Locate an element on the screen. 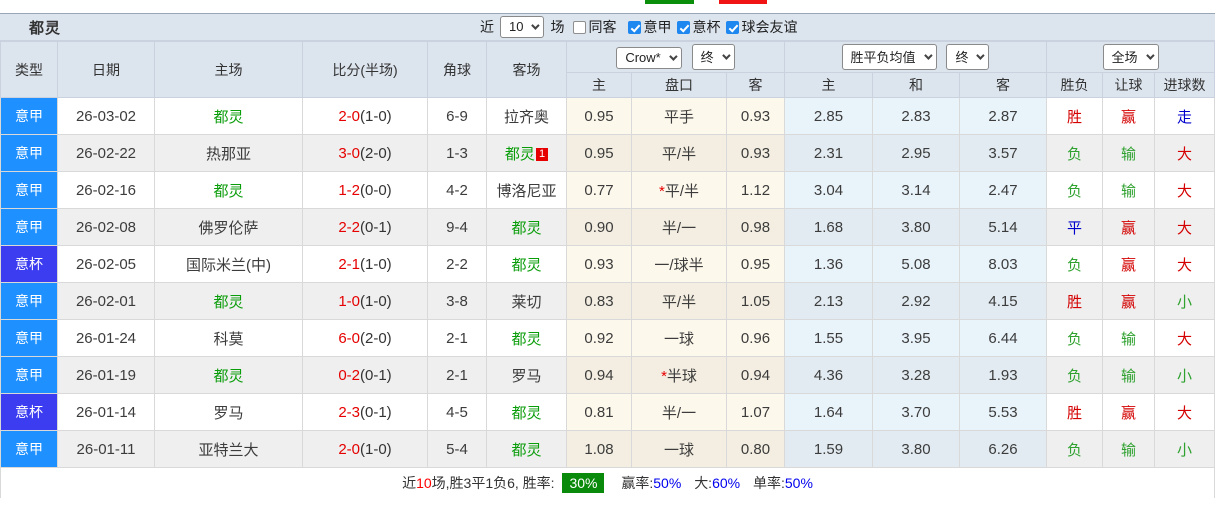 This screenshot has width=1215, height=505. odds-home-cell: 1.08 is located at coordinates (599, 449).